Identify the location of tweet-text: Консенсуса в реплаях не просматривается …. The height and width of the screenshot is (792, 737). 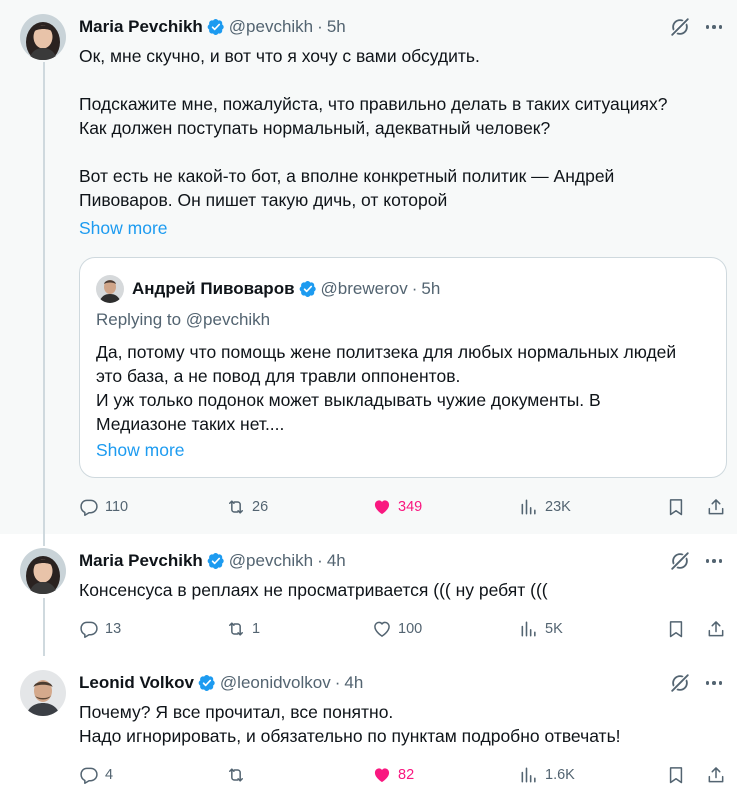
(399, 590).